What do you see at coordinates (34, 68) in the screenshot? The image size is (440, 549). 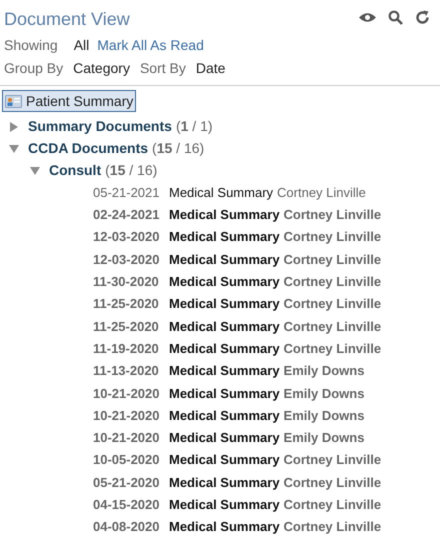 I see `group-by-label: Group By` at bounding box center [34, 68].